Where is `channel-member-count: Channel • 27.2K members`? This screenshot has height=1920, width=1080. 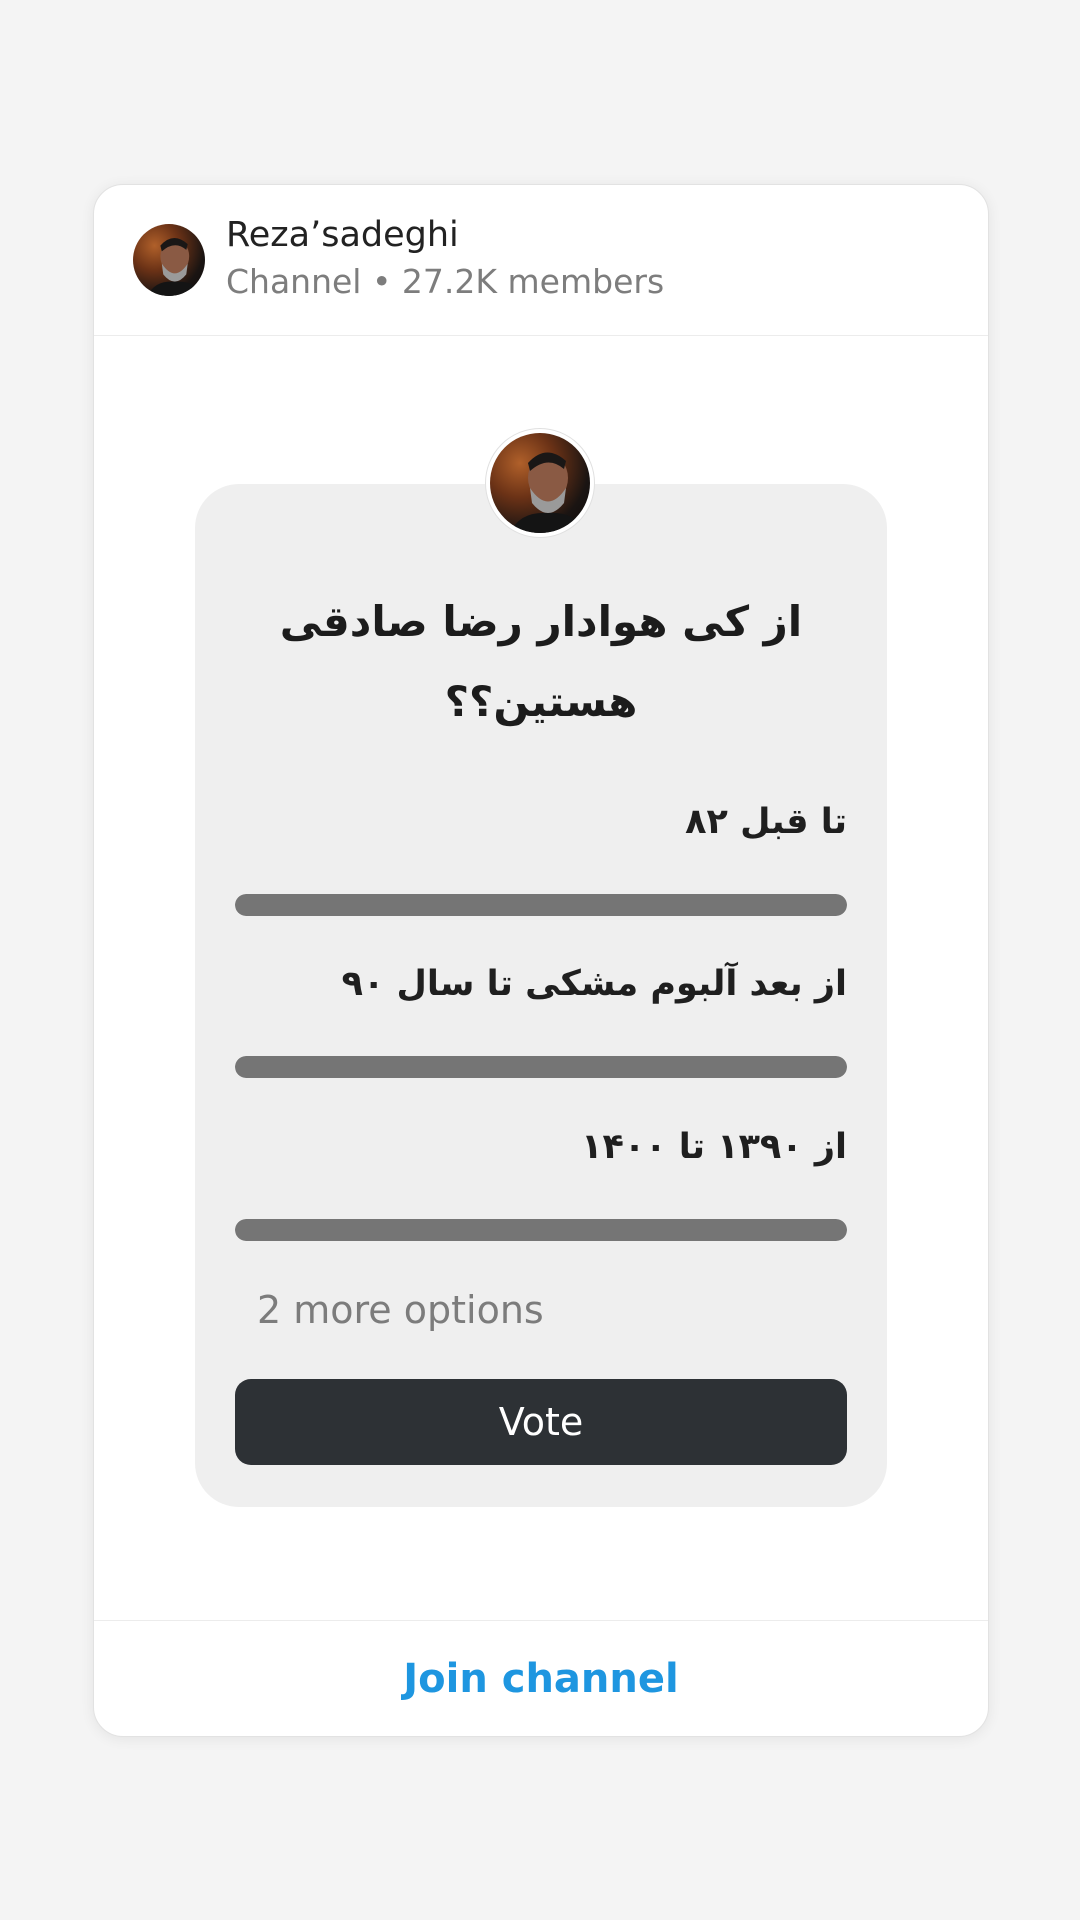 channel-member-count: Channel • 27.2K members is located at coordinates (445, 281).